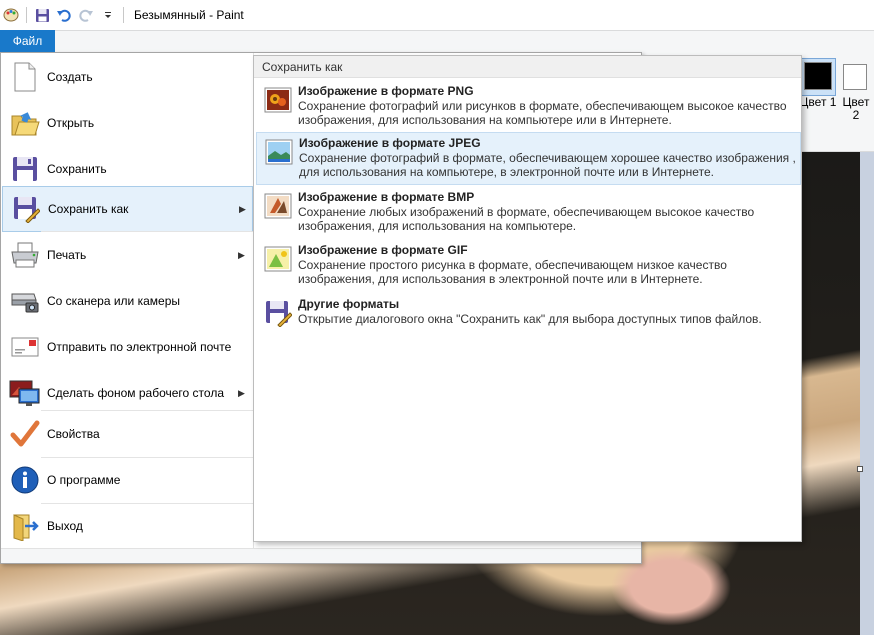 The height and width of the screenshot is (635, 874). I want to click on save-option-title: Изображение в формате PNG, so click(386, 91).